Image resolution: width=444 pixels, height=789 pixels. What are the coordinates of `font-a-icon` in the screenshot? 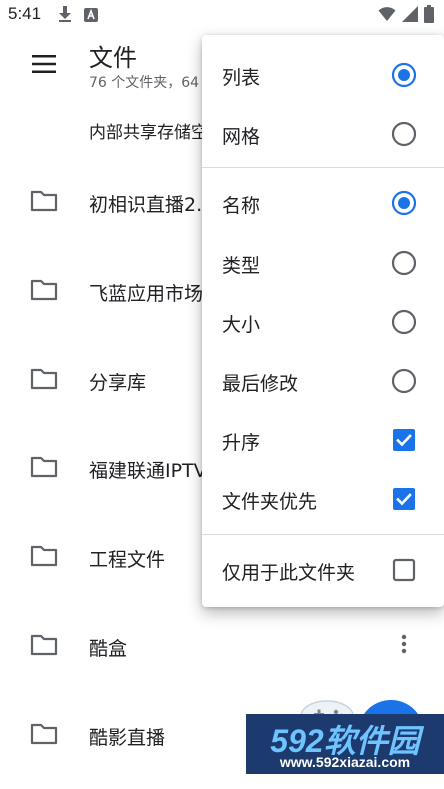 It's located at (91, 16).